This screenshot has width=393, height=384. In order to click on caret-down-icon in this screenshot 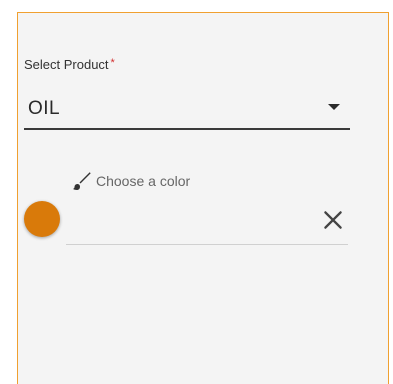, I will do `click(334, 107)`.